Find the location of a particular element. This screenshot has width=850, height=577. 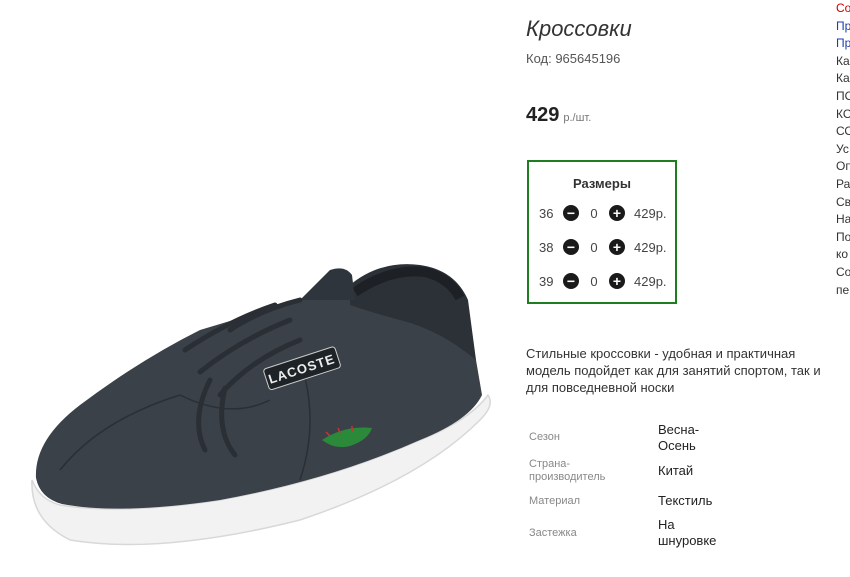

product-code: Код: 965645196 is located at coordinates (573, 58).